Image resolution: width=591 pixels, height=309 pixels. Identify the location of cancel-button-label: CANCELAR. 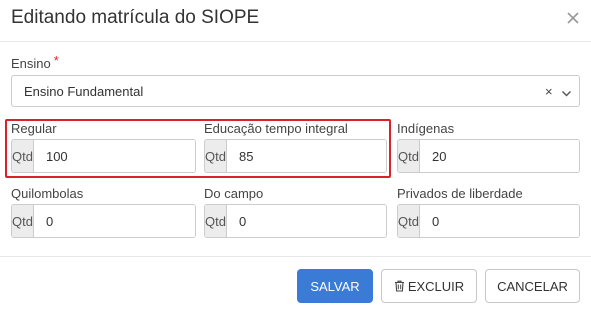
(532, 286).